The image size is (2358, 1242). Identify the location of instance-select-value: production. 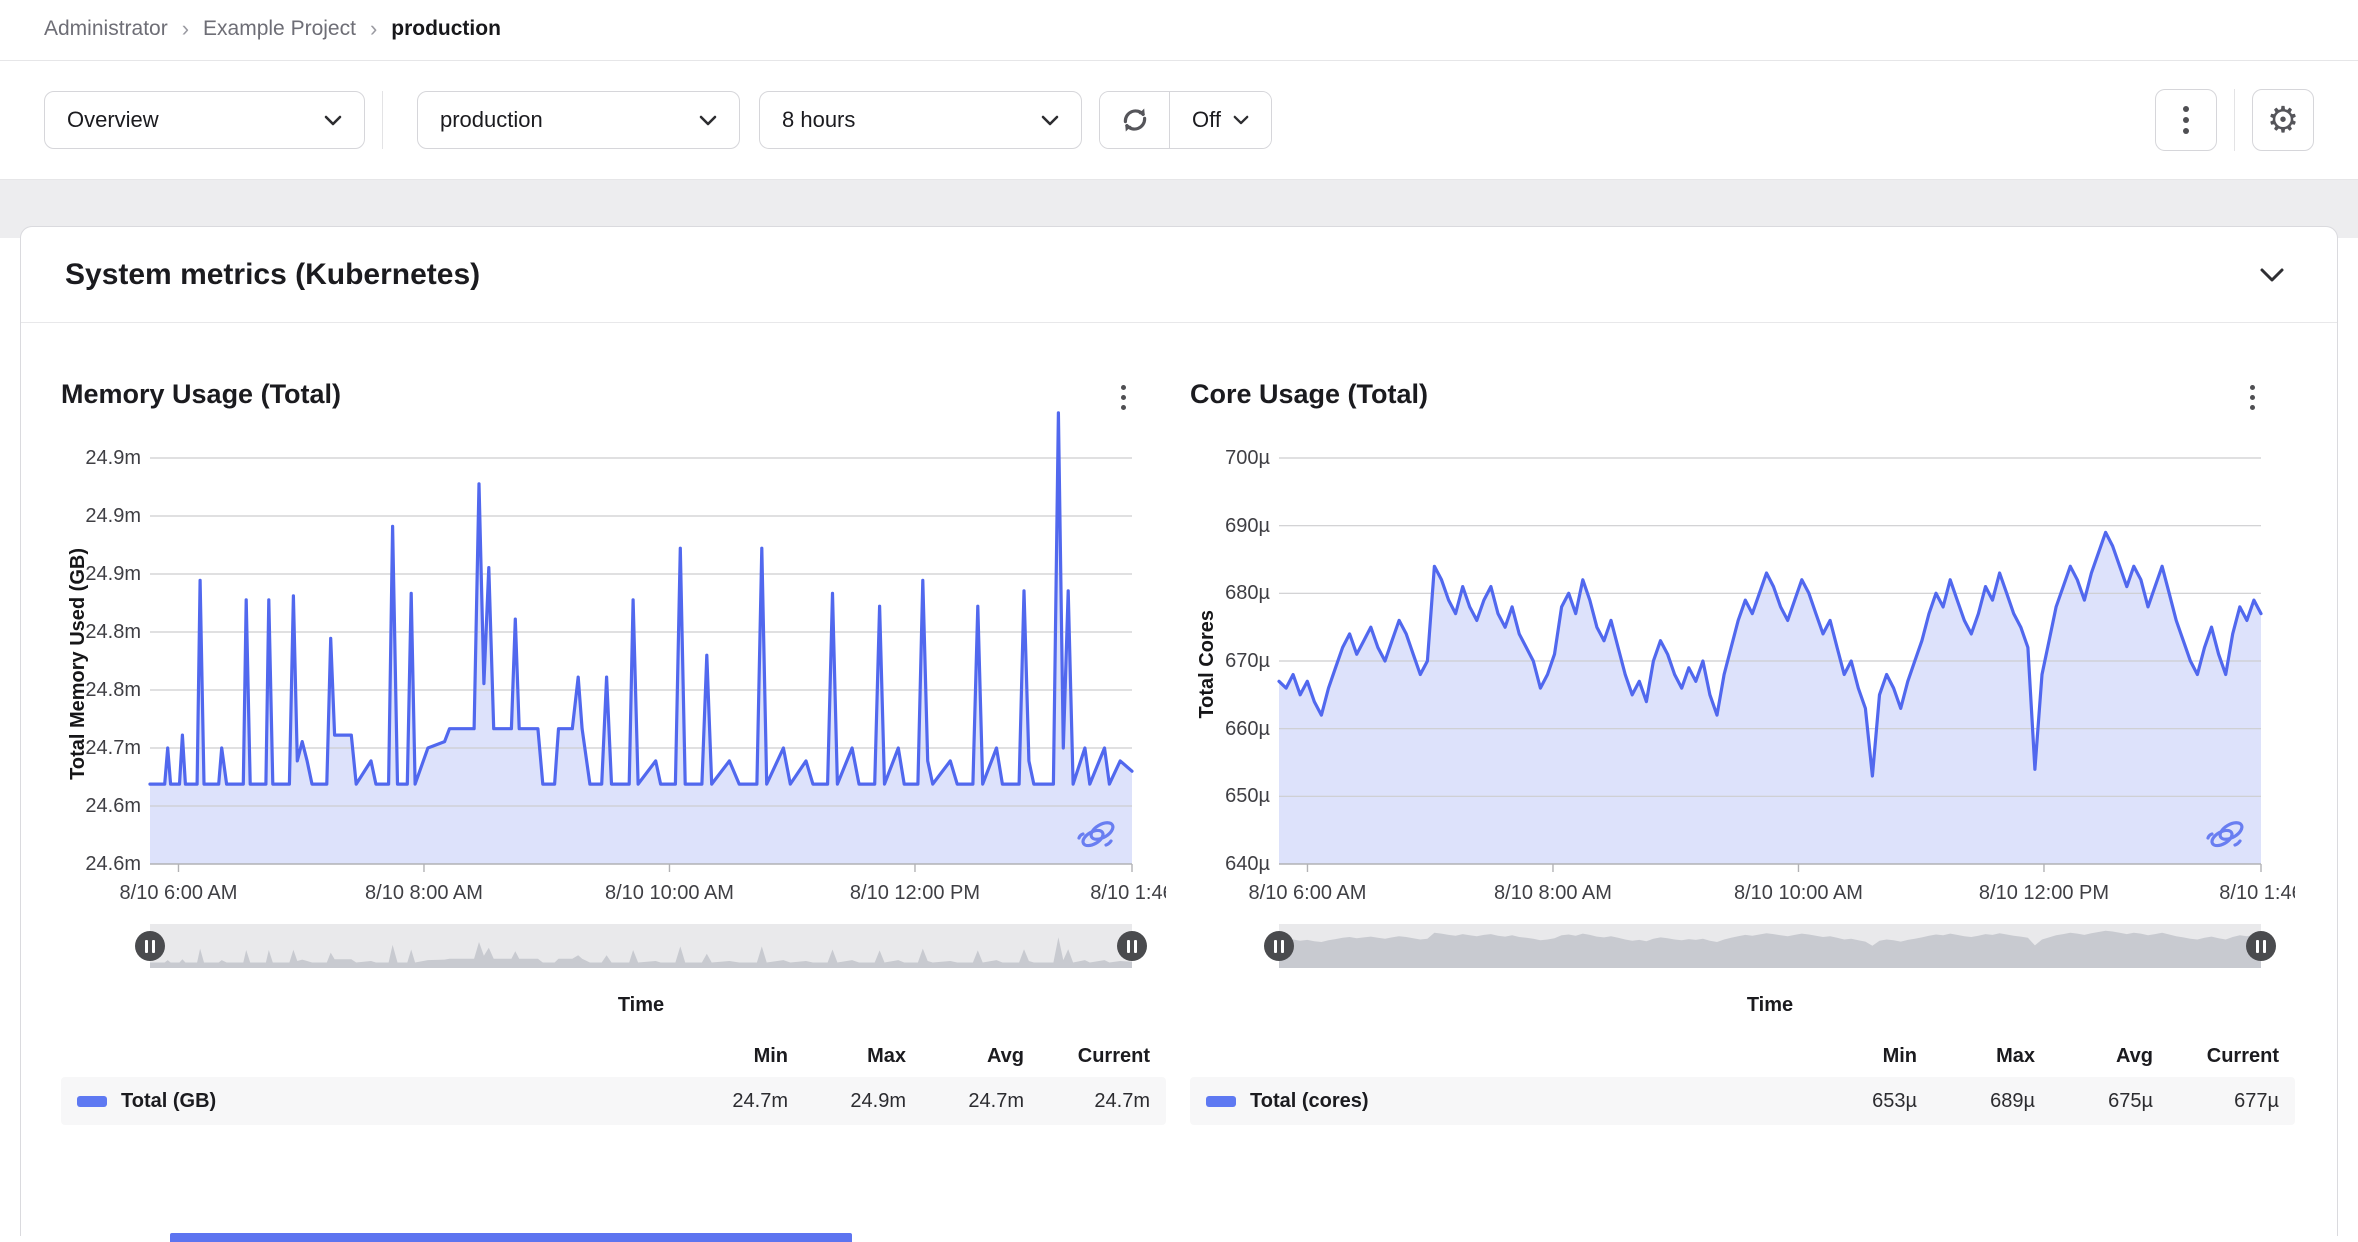
(491, 119).